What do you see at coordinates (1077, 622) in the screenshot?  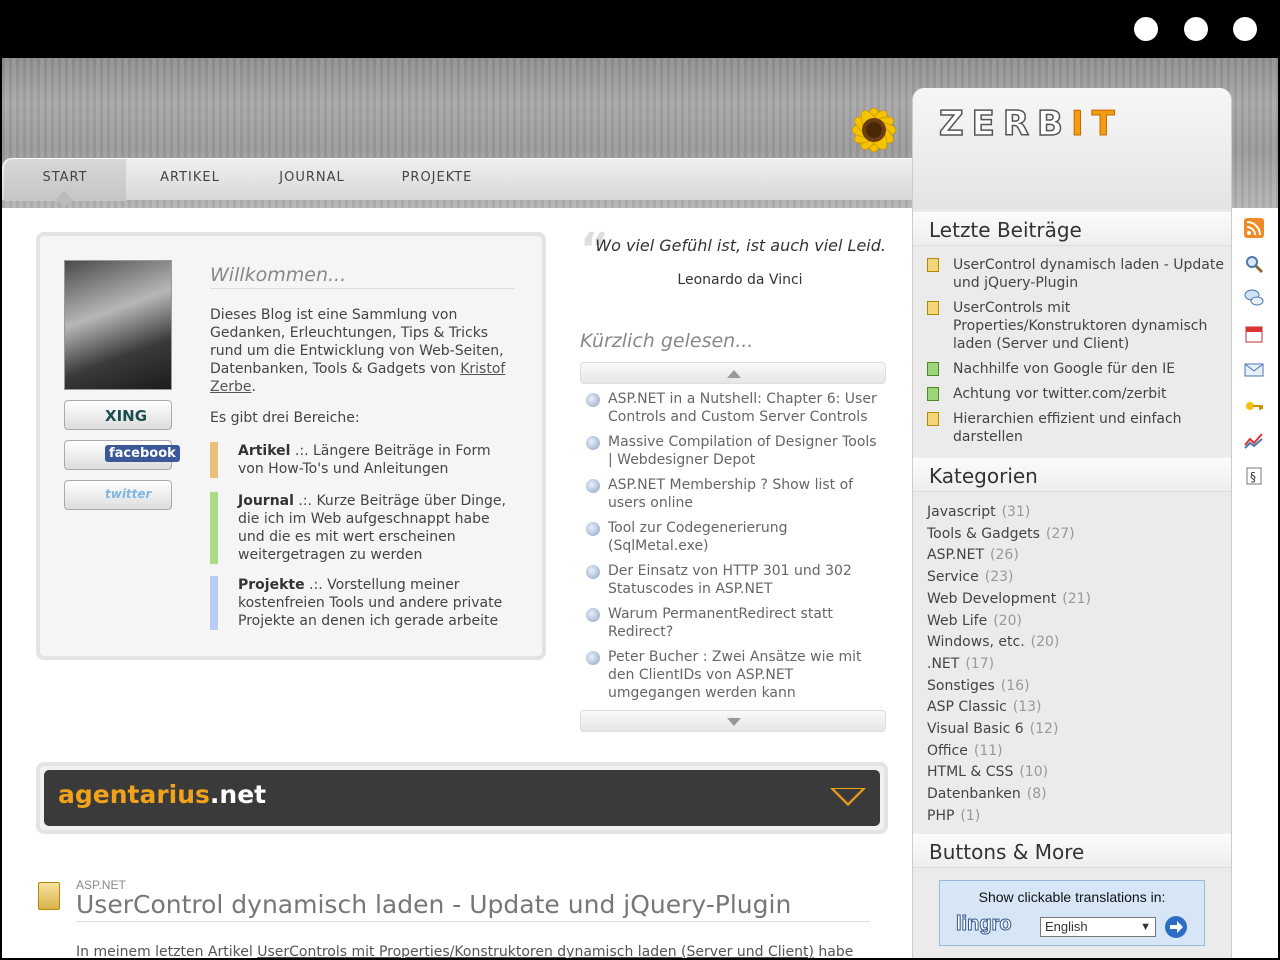 I see `category-item: Web Life (20)` at bounding box center [1077, 622].